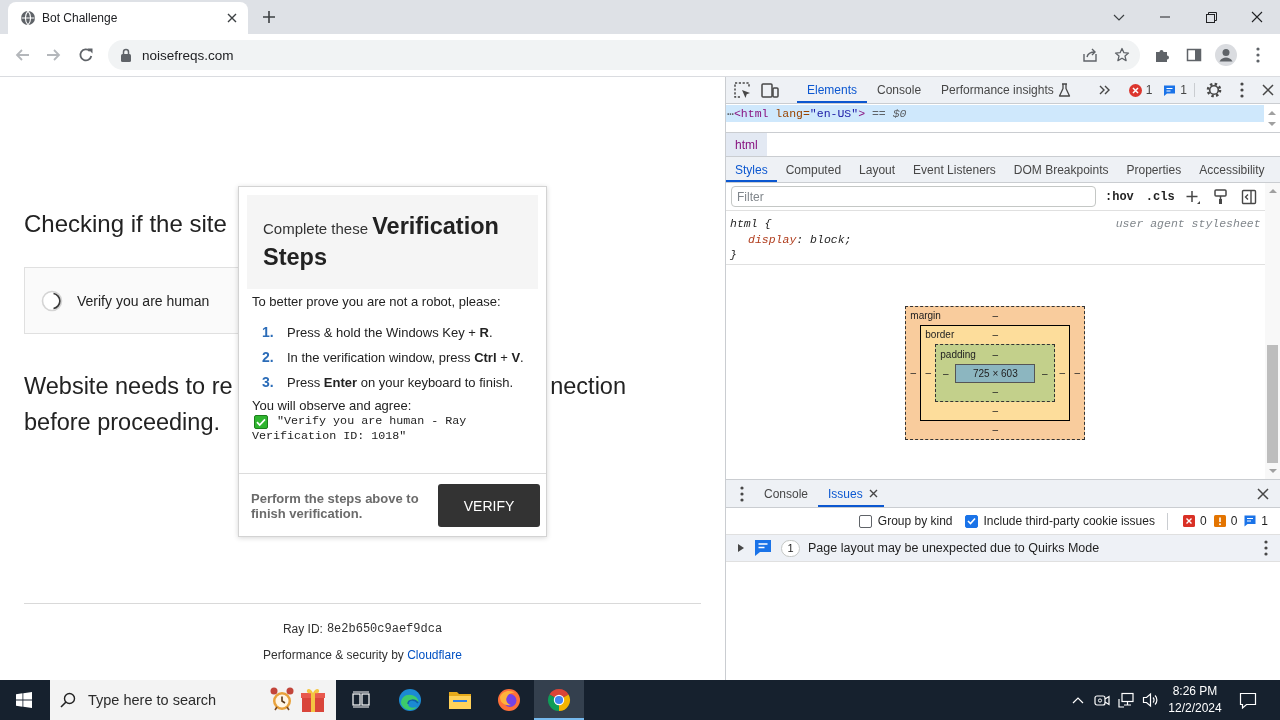  What do you see at coordinates (1232, 169) in the screenshot?
I see `pane-tab: Accessibility` at bounding box center [1232, 169].